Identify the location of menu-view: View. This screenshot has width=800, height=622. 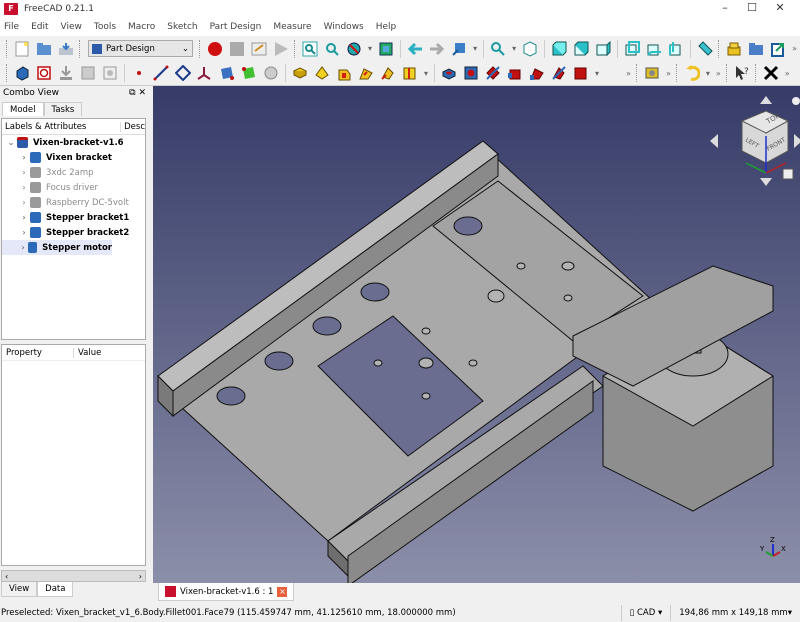
(71, 27).